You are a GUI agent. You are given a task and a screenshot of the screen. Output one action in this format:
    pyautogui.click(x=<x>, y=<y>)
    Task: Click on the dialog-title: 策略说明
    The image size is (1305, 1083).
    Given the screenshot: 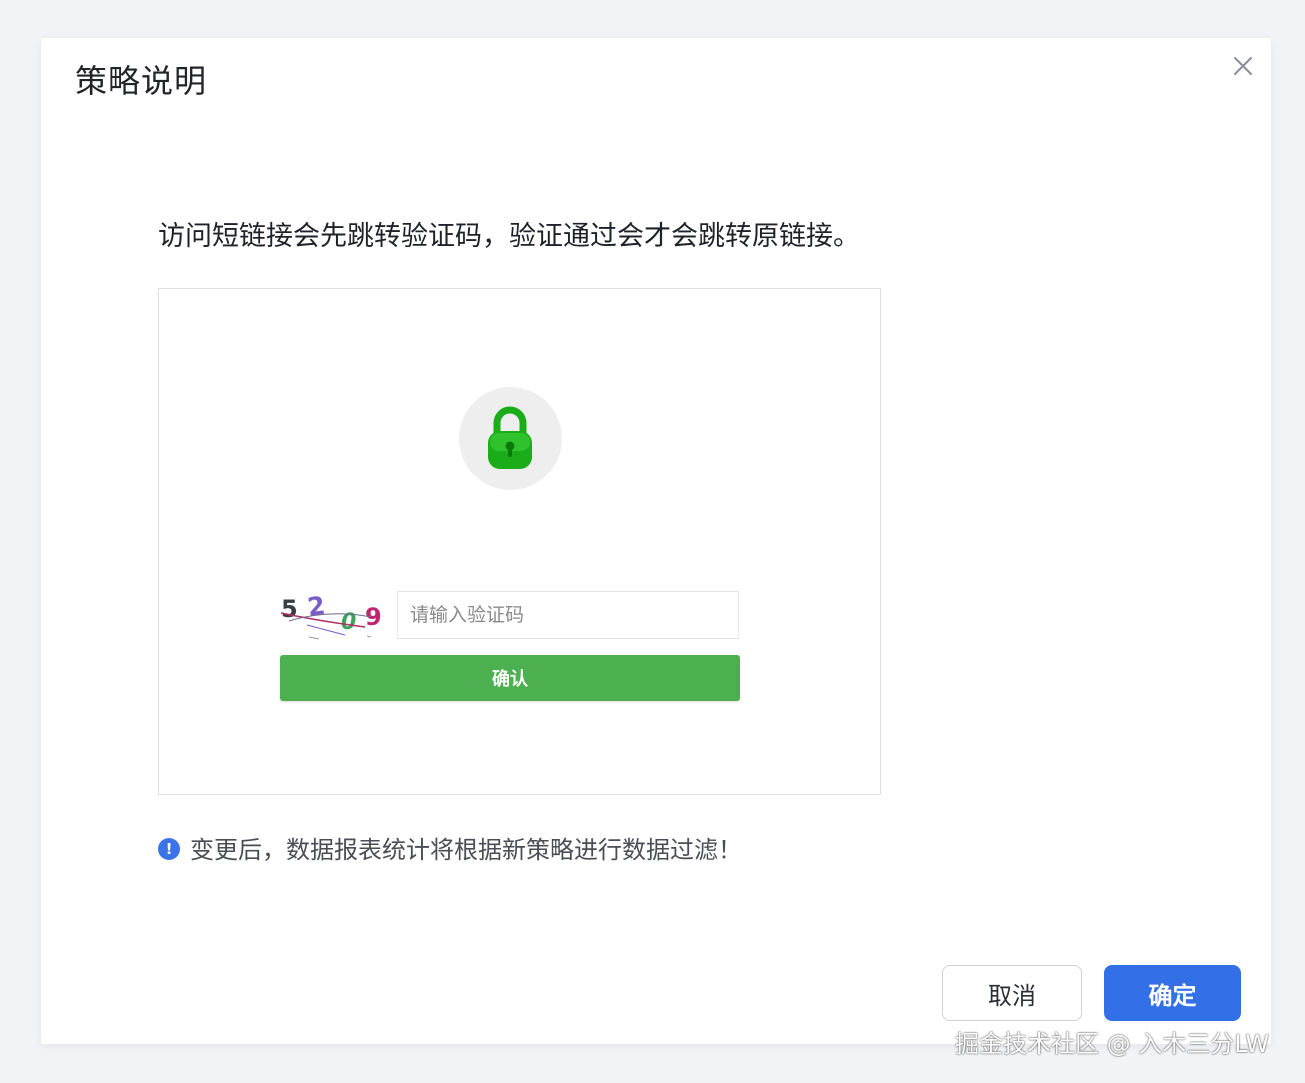 What is the action you would take?
    pyautogui.click(x=141, y=81)
    